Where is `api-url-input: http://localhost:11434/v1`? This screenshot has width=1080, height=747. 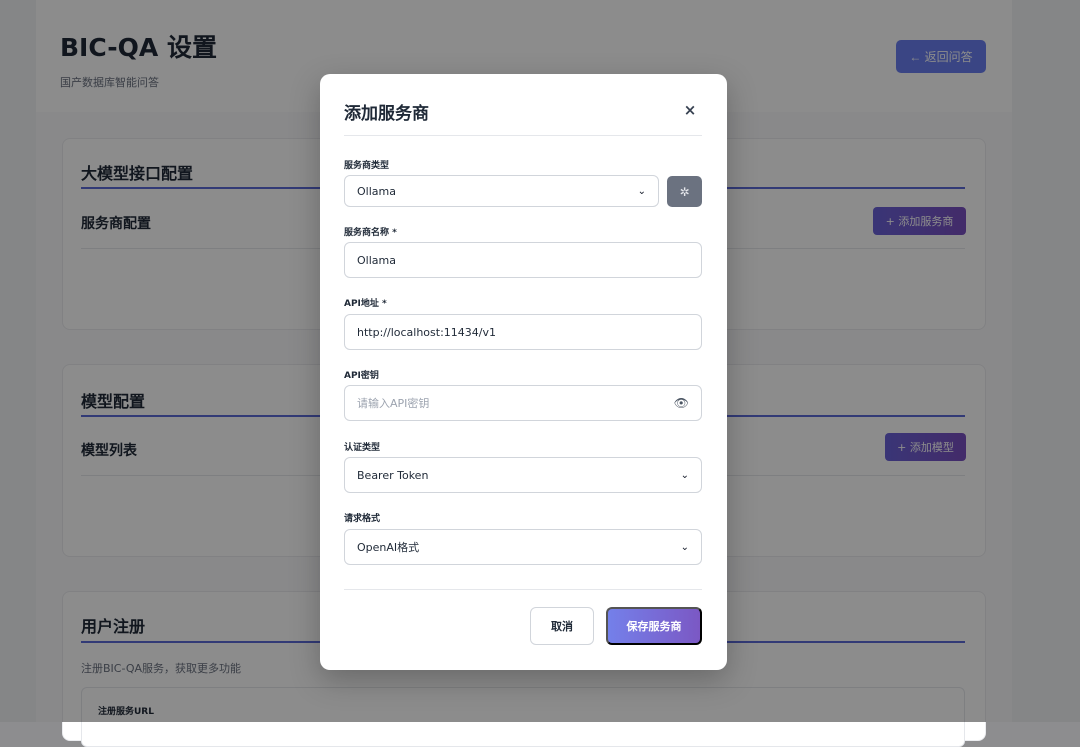 api-url-input: http://localhost:11434/v1 is located at coordinates (523, 332).